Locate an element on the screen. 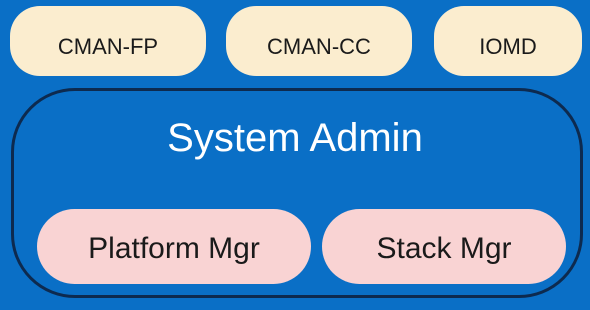 The width and height of the screenshot is (590, 310). cman-cc-label: CMAN-CC is located at coordinates (319, 46).